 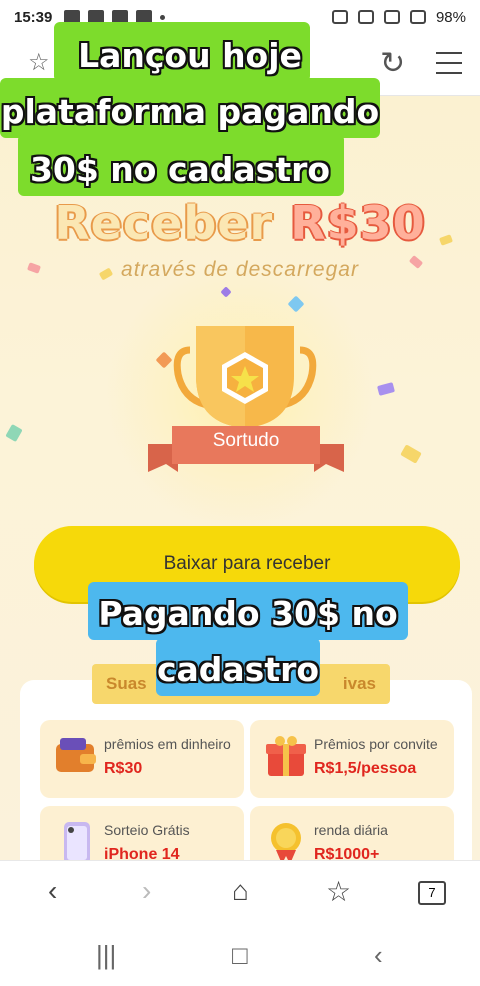 I want to click on promo-title: Receber R$30, so click(x=240, y=223).